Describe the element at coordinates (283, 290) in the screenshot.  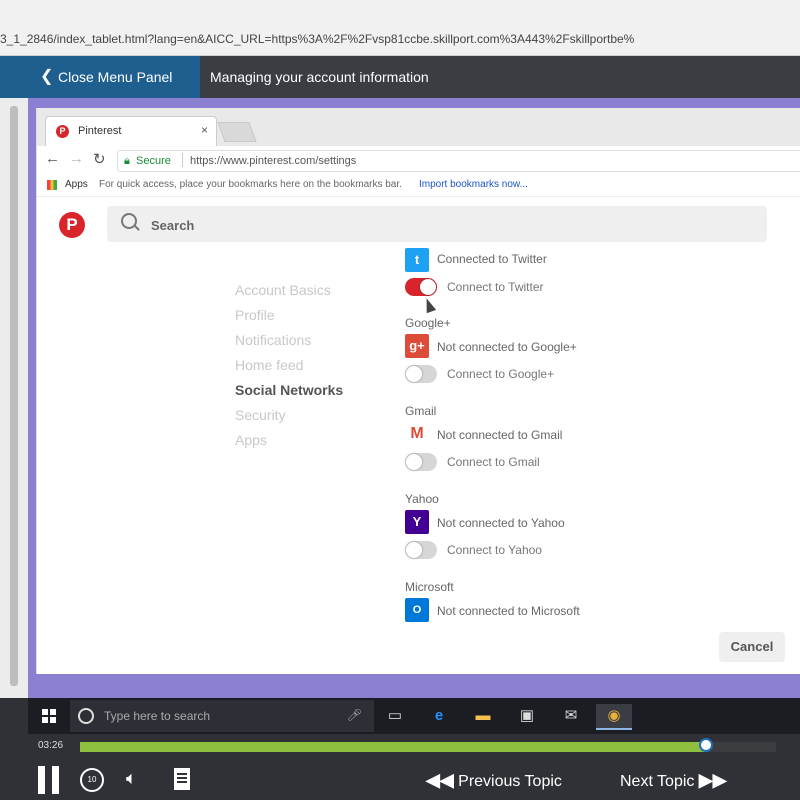
I see `menu-item-account-basics: Account Basics` at that location.